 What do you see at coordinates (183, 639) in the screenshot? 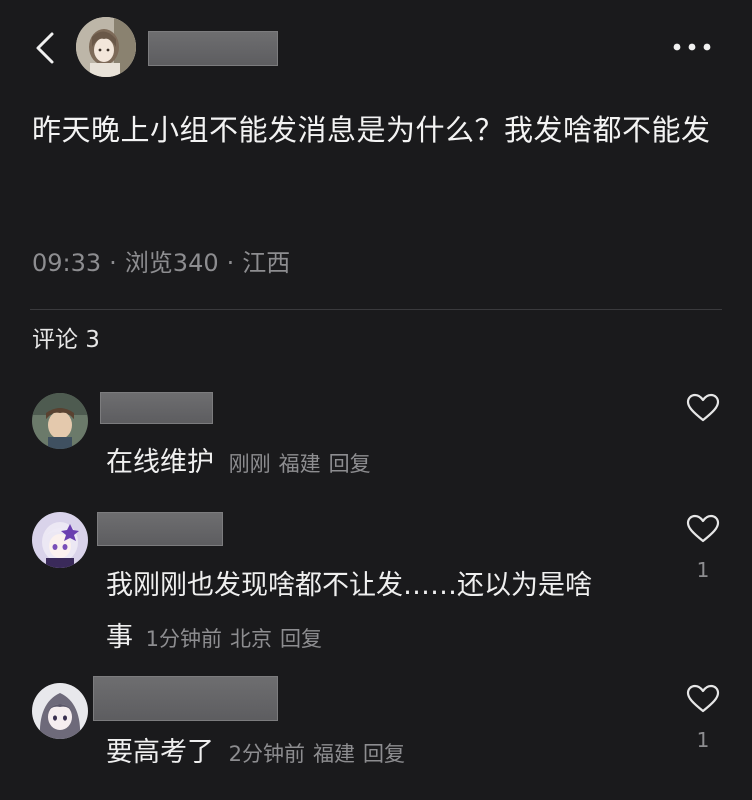
I see `comment-time: 1分钟前` at bounding box center [183, 639].